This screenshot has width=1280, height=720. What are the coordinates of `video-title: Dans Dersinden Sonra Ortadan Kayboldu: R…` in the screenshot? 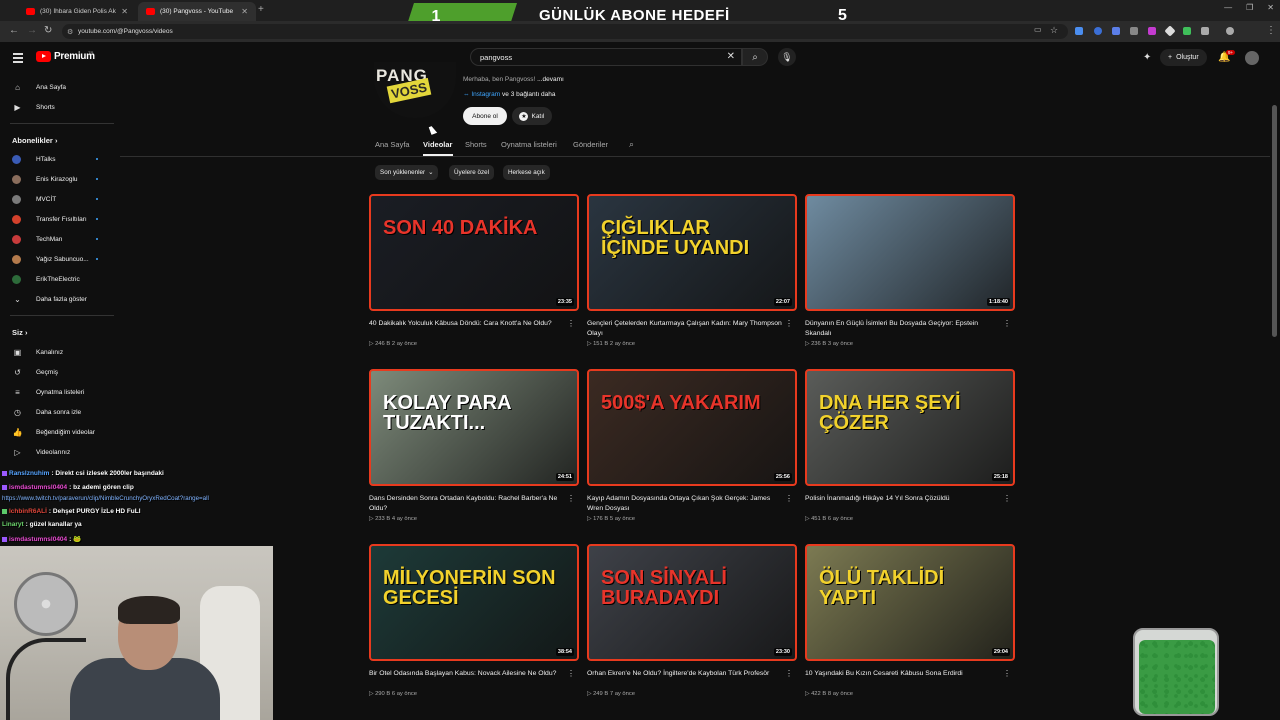 It's located at (467, 504).